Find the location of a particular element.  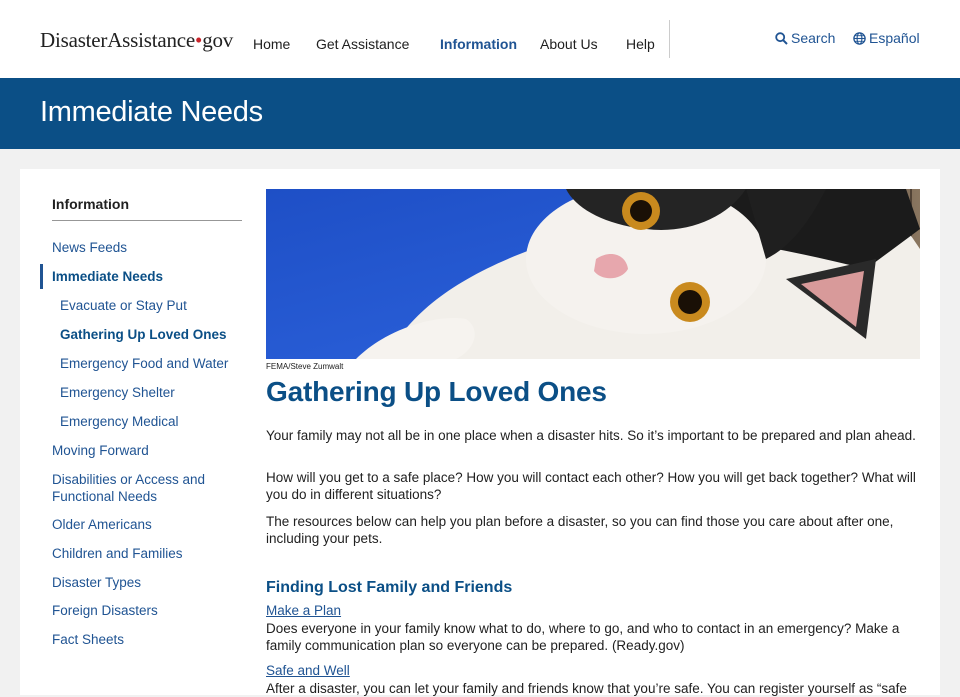

nav-divider is located at coordinates (669, 39).